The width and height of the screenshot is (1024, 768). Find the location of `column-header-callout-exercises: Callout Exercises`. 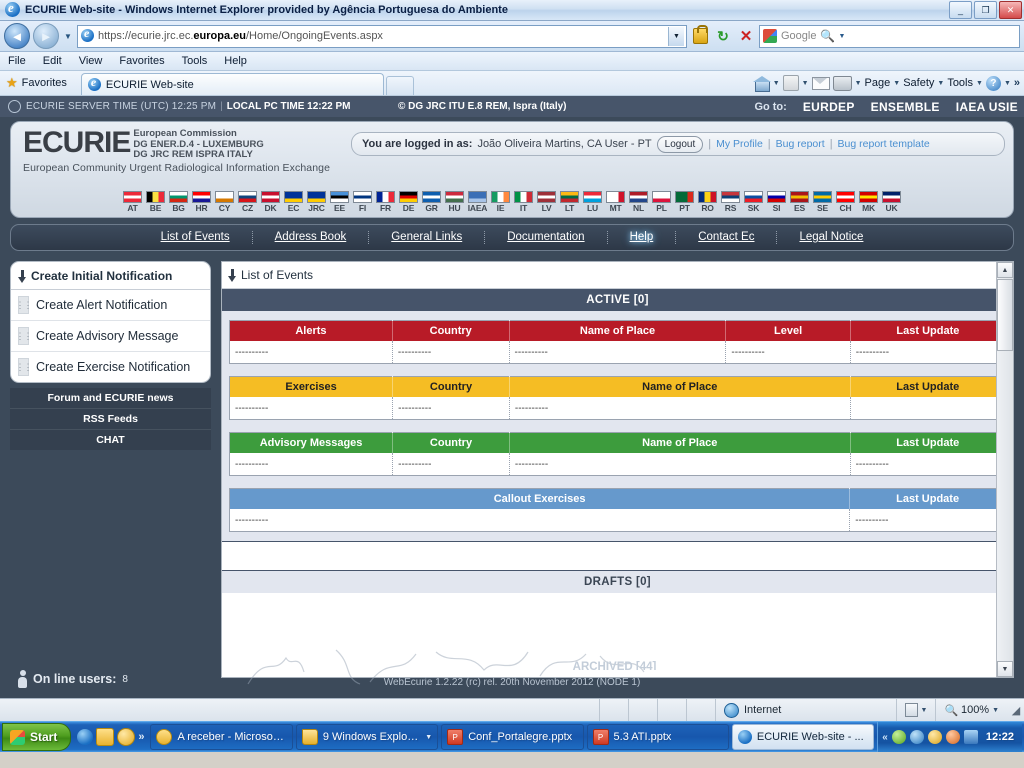

column-header-callout-exercises: Callout Exercises is located at coordinates (540, 498).